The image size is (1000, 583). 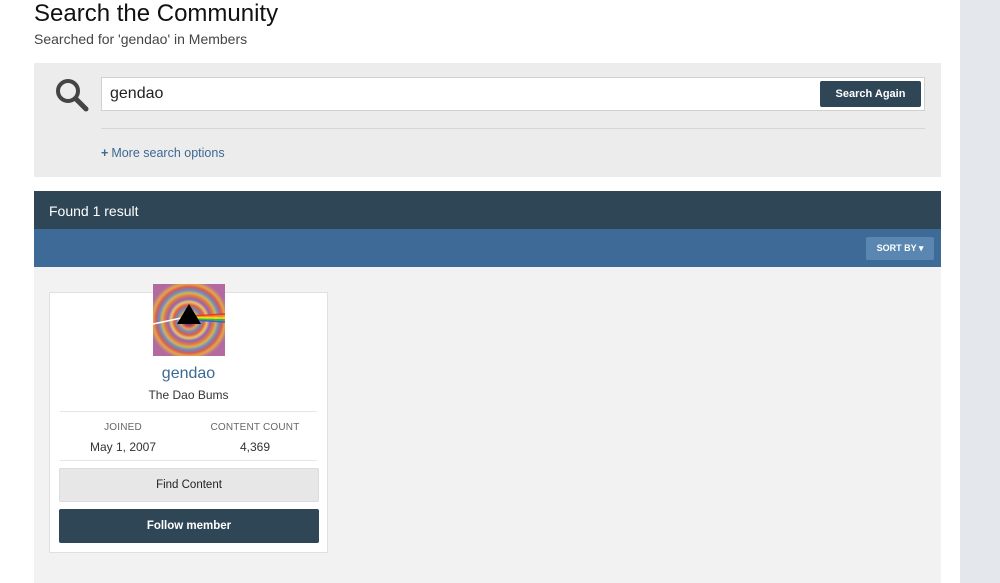 What do you see at coordinates (123, 438) in the screenshot?
I see `joined-stat: JOINED May 1, 2007` at bounding box center [123, 438].